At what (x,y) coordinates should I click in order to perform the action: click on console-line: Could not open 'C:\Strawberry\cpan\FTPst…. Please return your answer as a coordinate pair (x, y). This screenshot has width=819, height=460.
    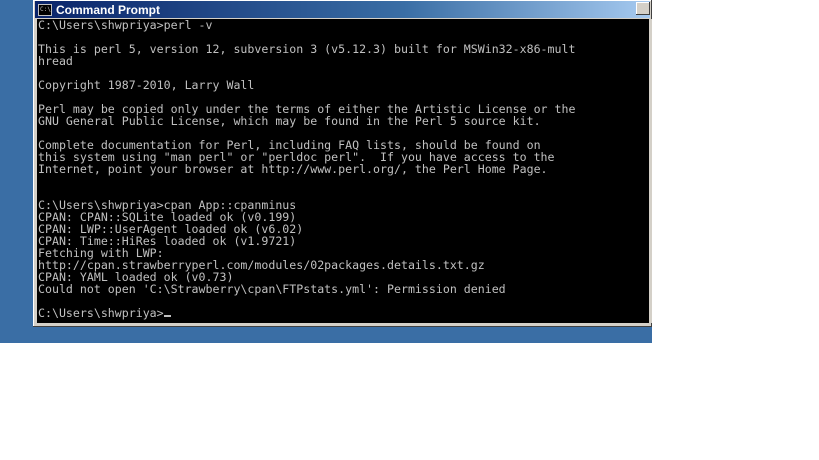
    Looking at the image, I should click on (272, 289).